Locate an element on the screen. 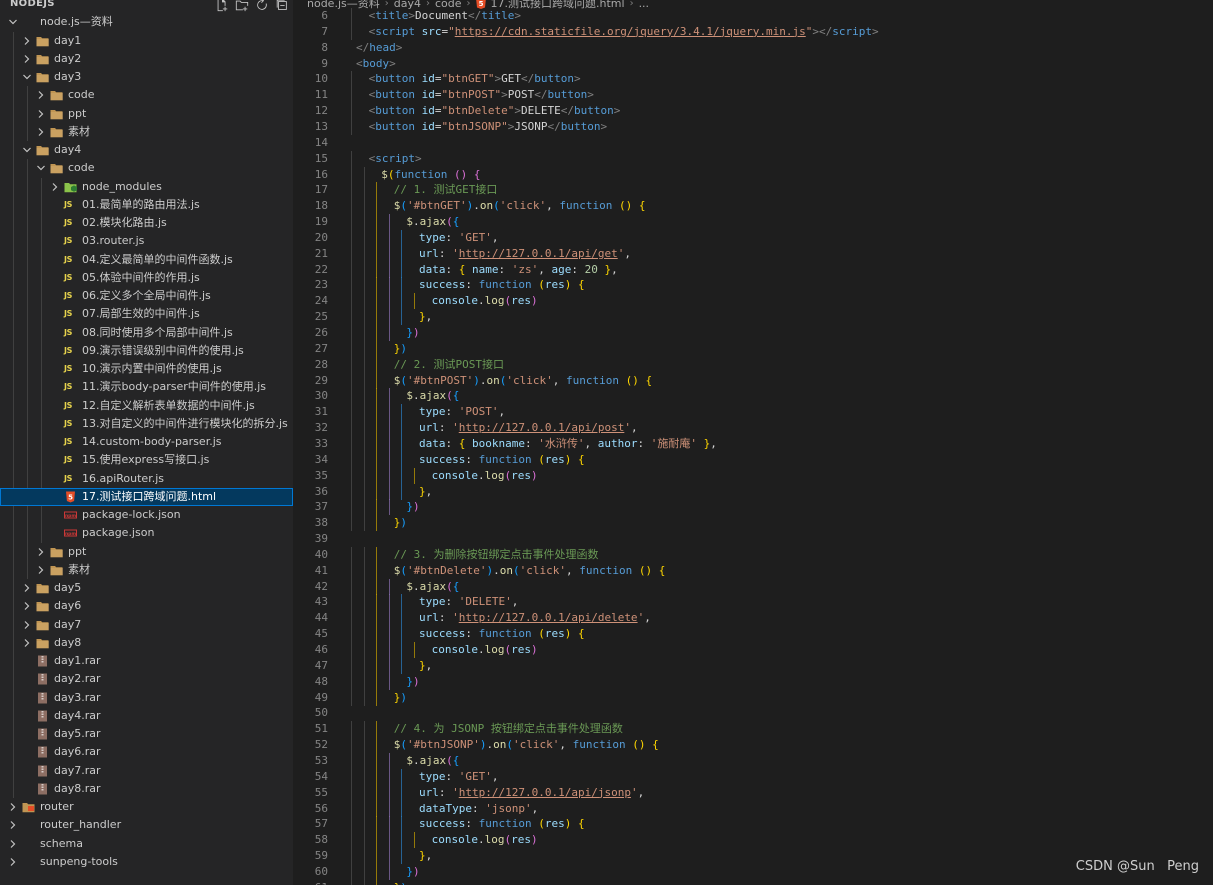 The height and width of the screenshot is (885, 1213). tree-file: JS 05.体验中间件的作用.js is located at coordinates (146, 278).